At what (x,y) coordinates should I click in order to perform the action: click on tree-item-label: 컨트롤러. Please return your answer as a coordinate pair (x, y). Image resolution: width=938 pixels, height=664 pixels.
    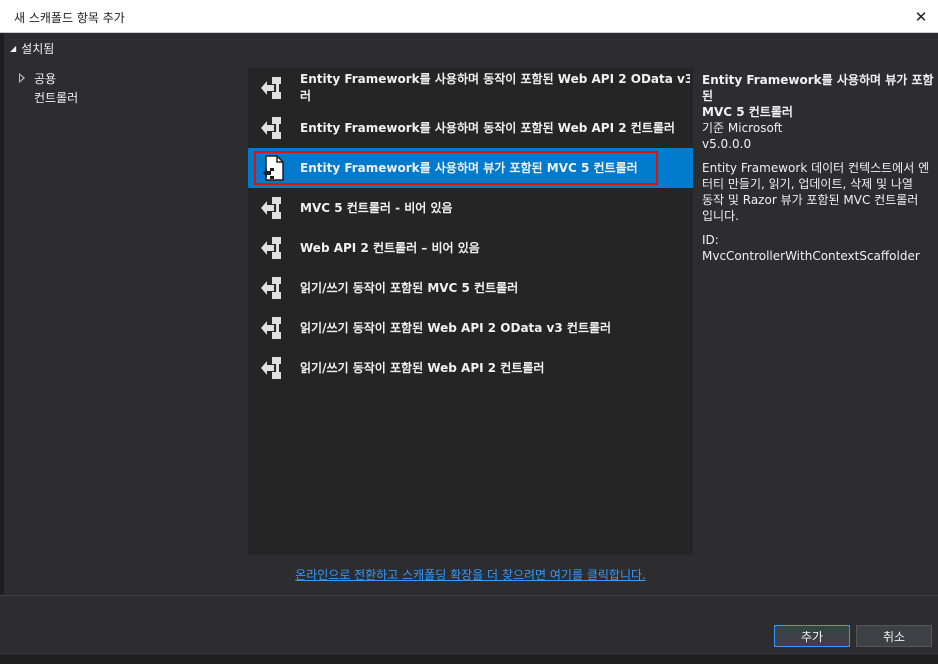
    Looking at the image, I should click on (56, 98).